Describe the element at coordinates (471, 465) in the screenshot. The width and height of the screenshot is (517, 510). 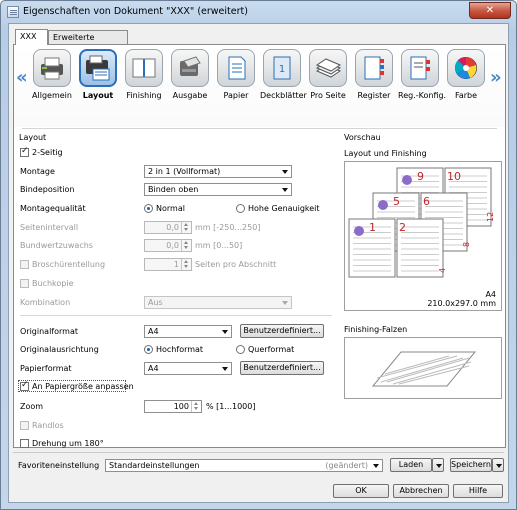
I see `save-button: Speichern` at that location.